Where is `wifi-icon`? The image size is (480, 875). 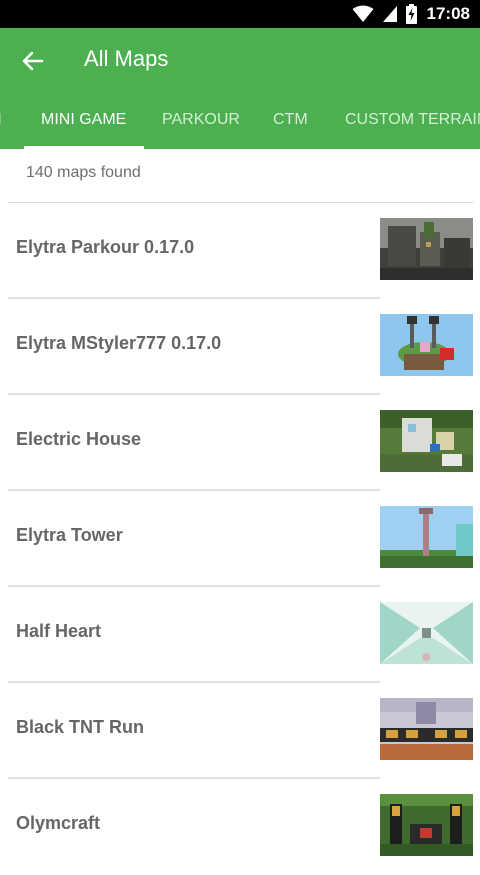 wifi-icon is located at coordinates (363, 13).